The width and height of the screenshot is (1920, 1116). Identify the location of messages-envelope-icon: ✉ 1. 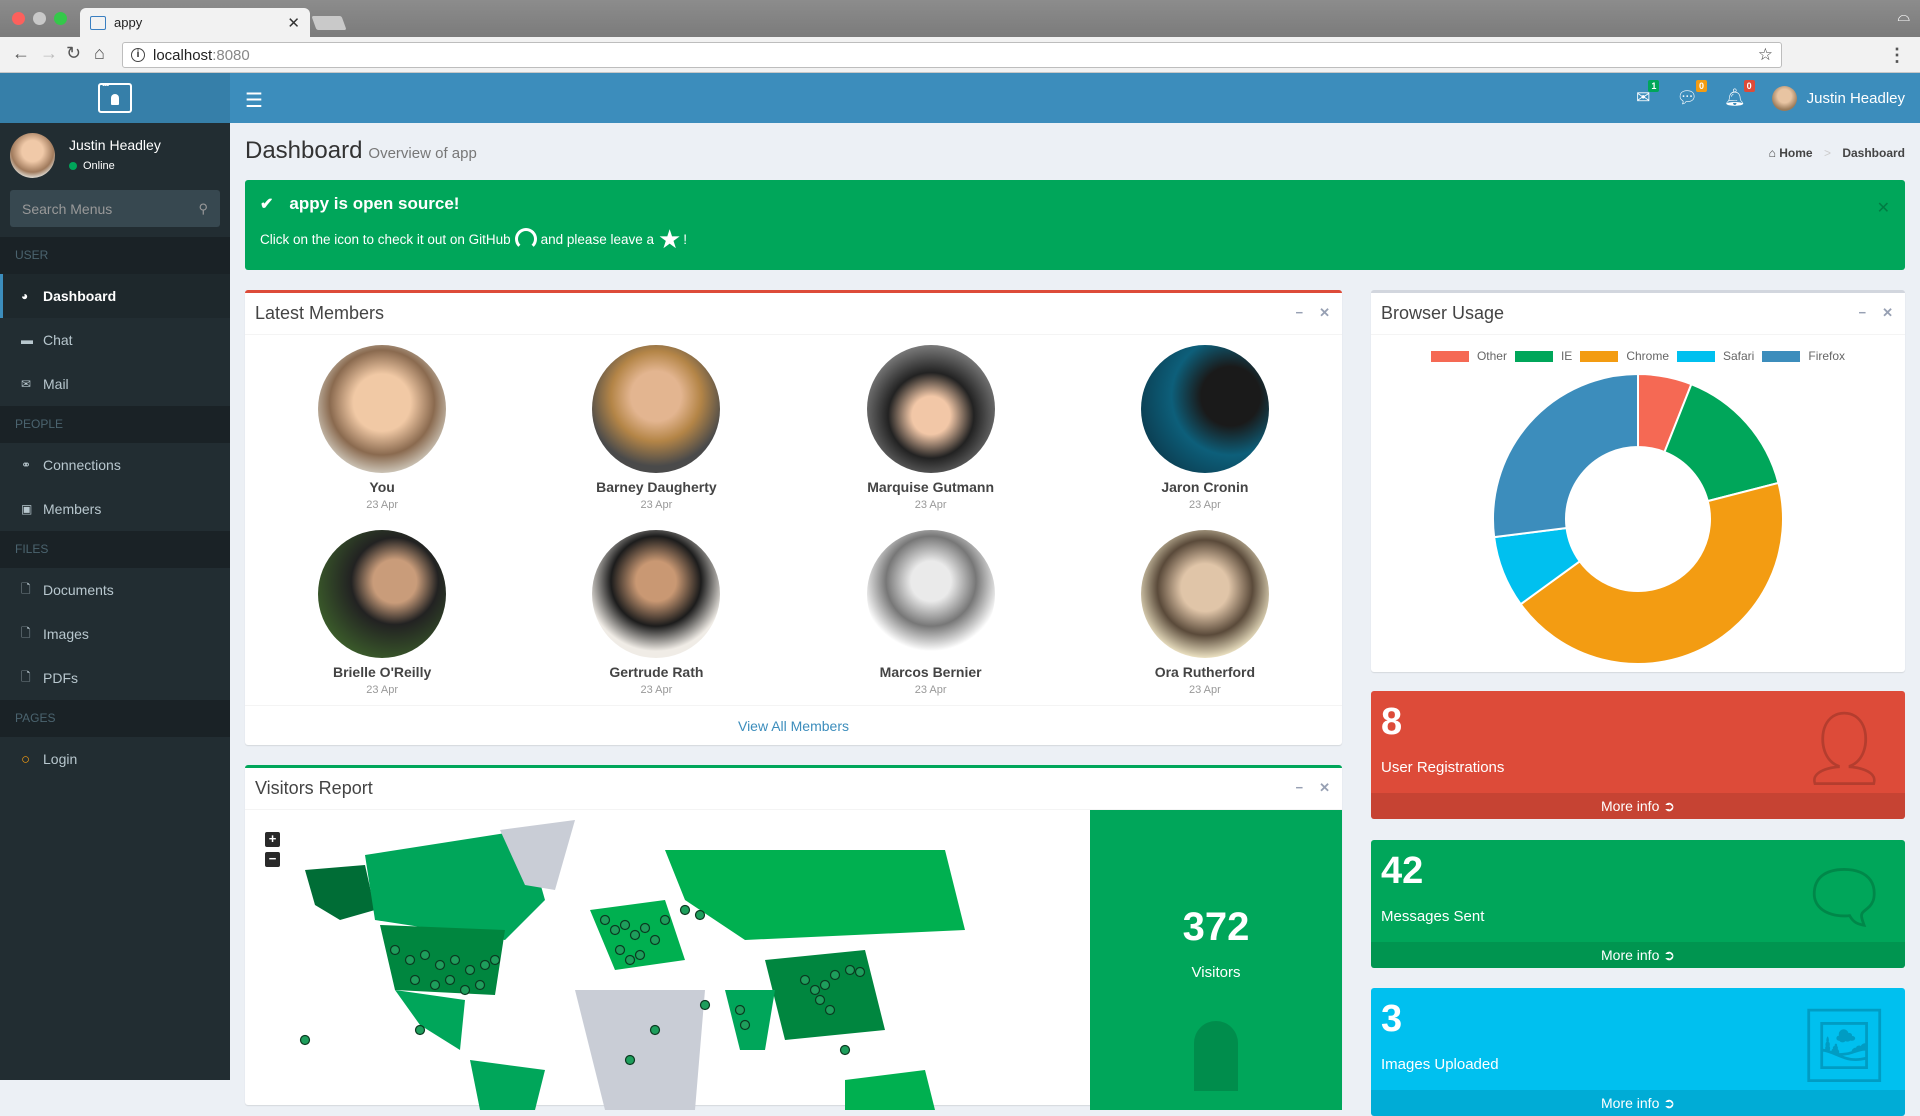
(1648, 94).